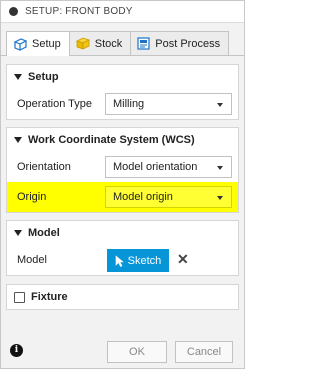 The height and width of the screenshot is (369, 320). I want to click on model-section-title: Model, so click(44, 233).